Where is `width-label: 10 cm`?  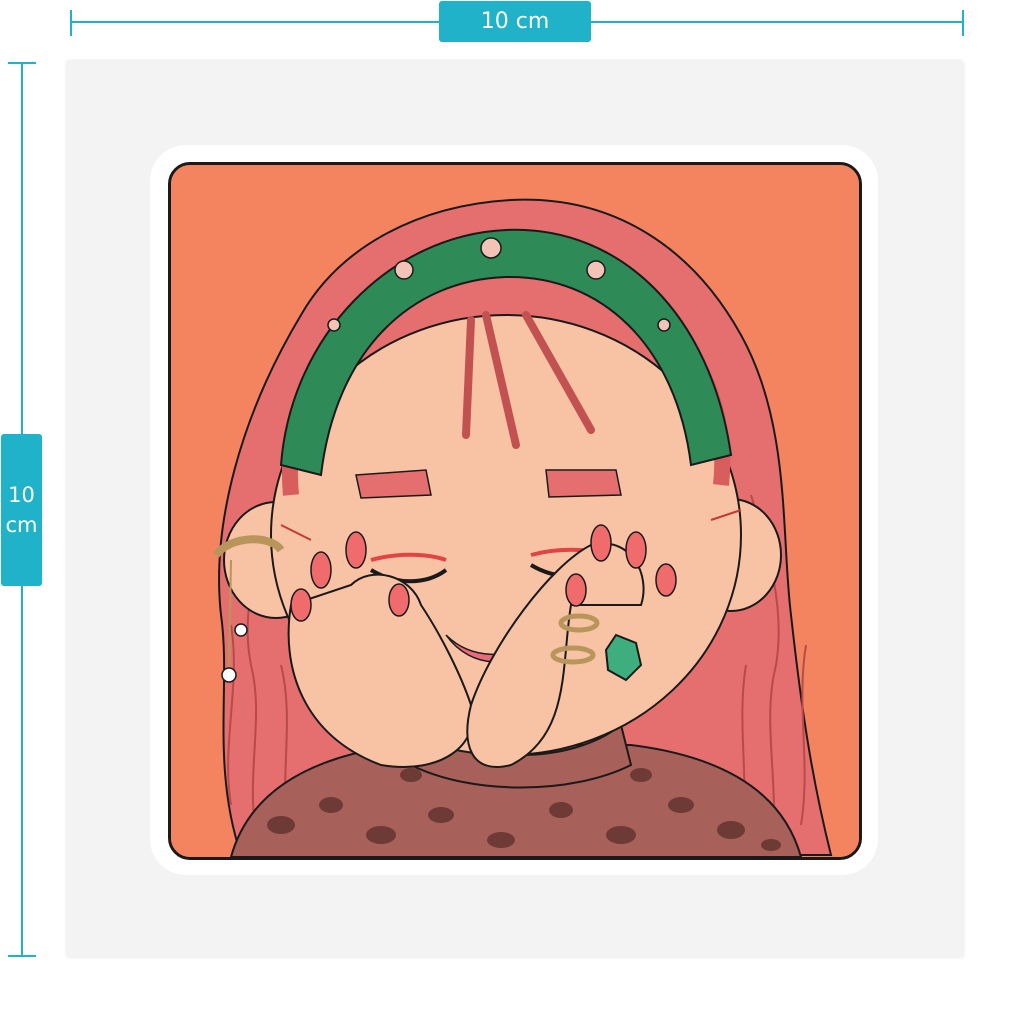
width-label: 10 cm is located at coordinates (515, 21).